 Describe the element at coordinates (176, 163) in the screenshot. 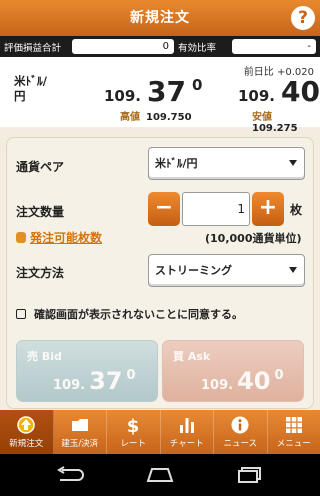

I see `currency-pair-select-value: 米ﾄﾞﾙ/円` at that location.